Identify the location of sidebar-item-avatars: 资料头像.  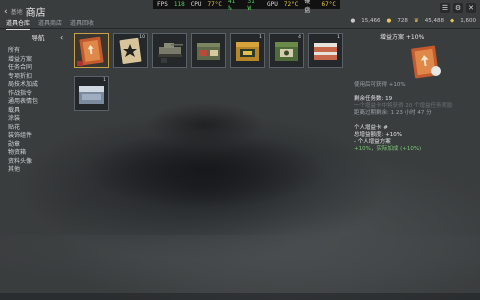
(38, 162).